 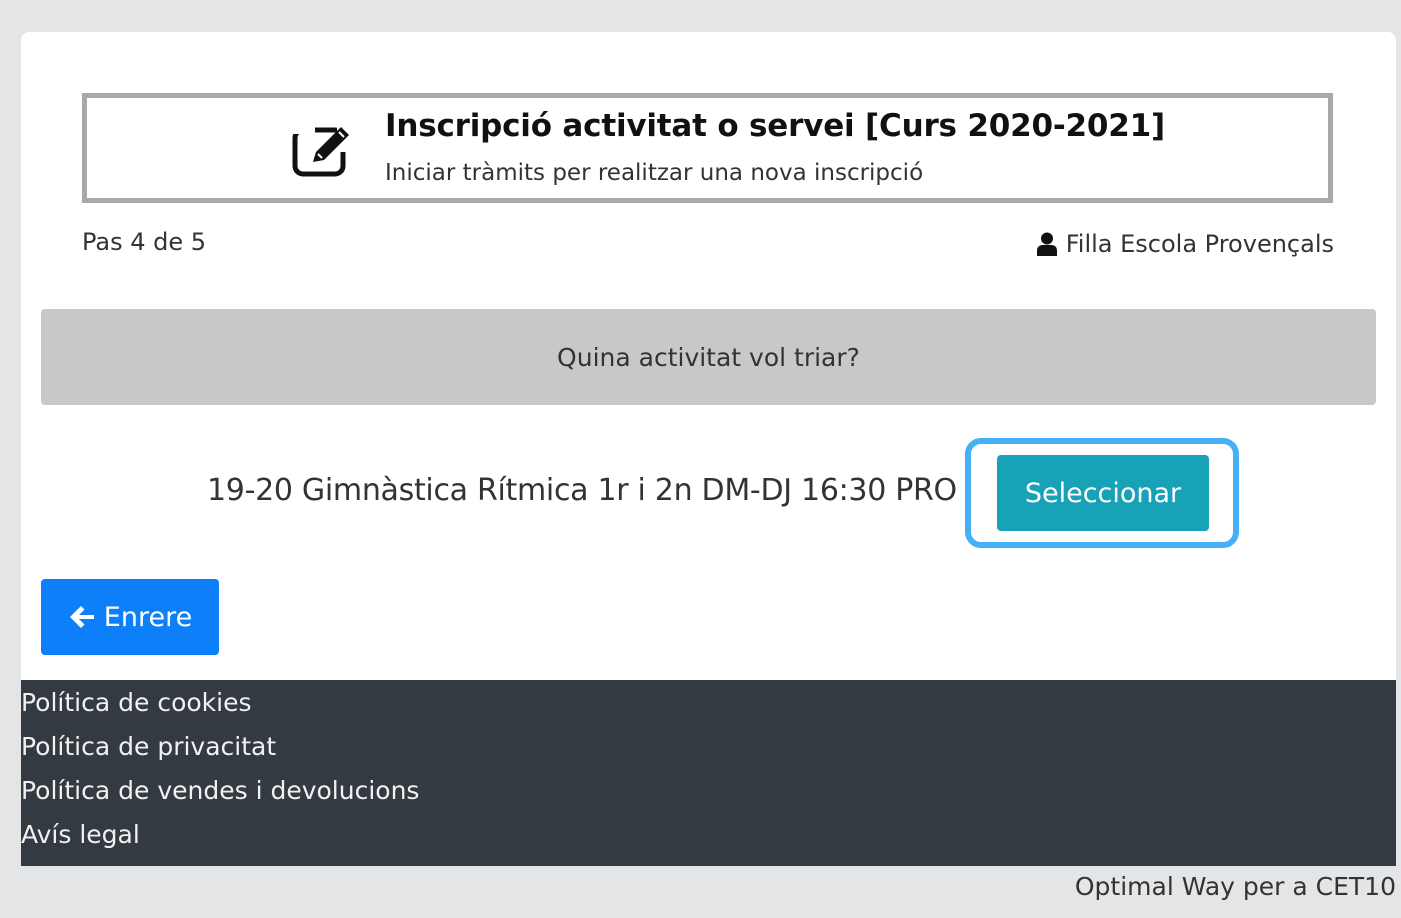 What do you see at coordinates (220, 790) in the screenshot?
I see `footer-link-sales-returns: Política de vendes i devolucions` at bounding box center [220, 790].